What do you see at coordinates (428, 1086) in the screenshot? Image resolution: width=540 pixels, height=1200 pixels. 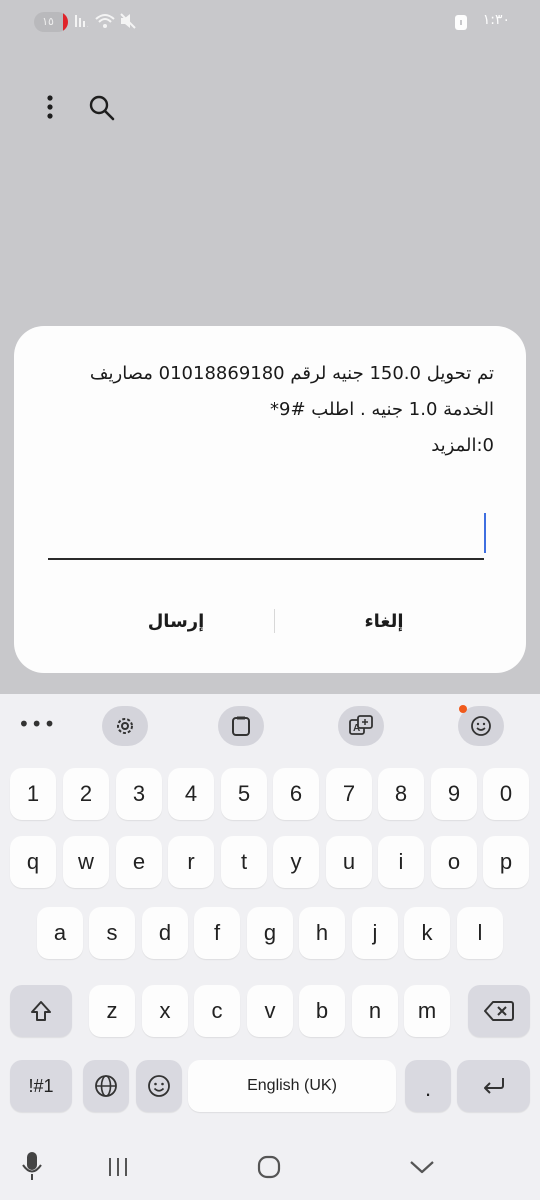 I see `period-key: .` at bounding box center [428, 1086].